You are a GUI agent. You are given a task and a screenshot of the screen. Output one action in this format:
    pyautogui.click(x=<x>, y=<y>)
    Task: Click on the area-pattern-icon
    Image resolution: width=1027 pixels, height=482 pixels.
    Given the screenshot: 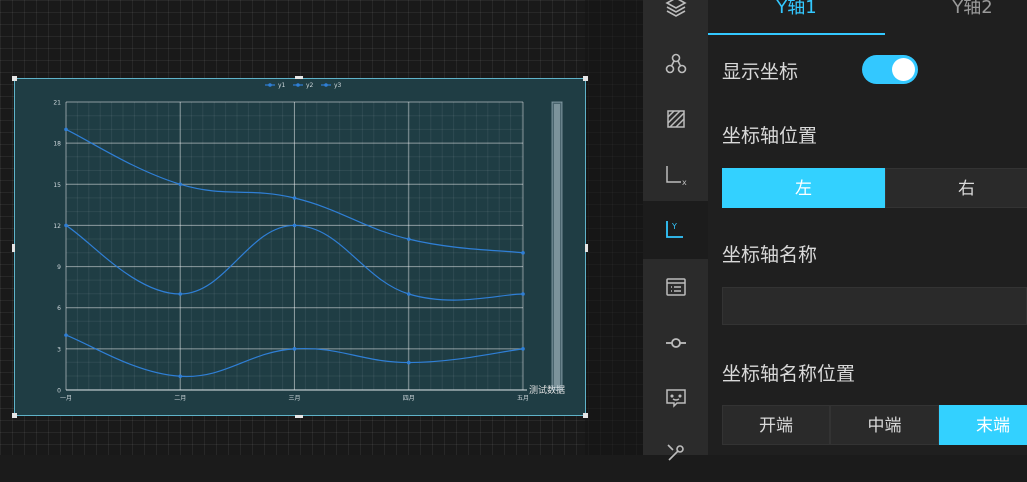 What is the action you would take?
    pyautogui.click(x=675, y=119)
    